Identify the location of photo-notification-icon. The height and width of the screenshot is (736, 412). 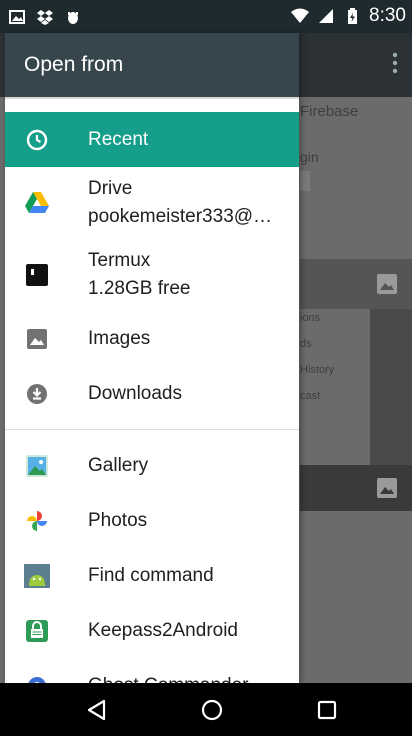
(17, 17).